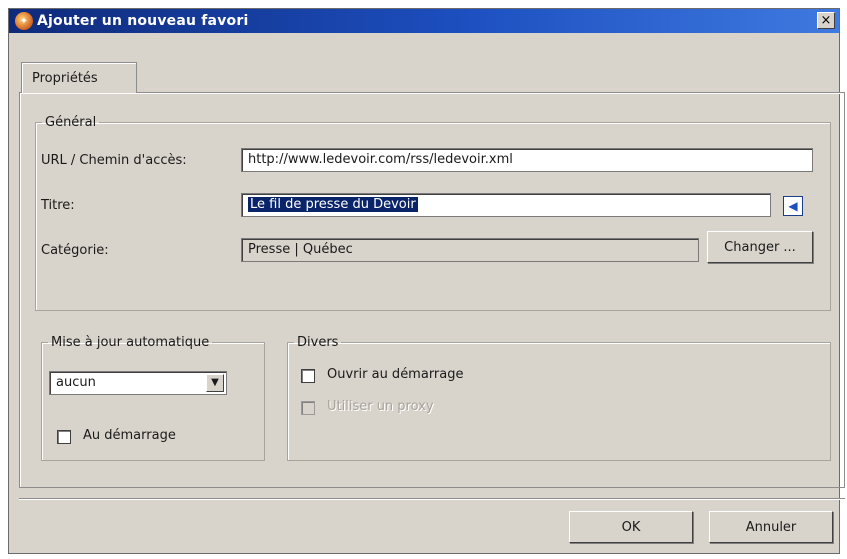  Describe the element at coordinates (75, 250) in the screenshot. I see `category-label: Catégorie:` at that location.